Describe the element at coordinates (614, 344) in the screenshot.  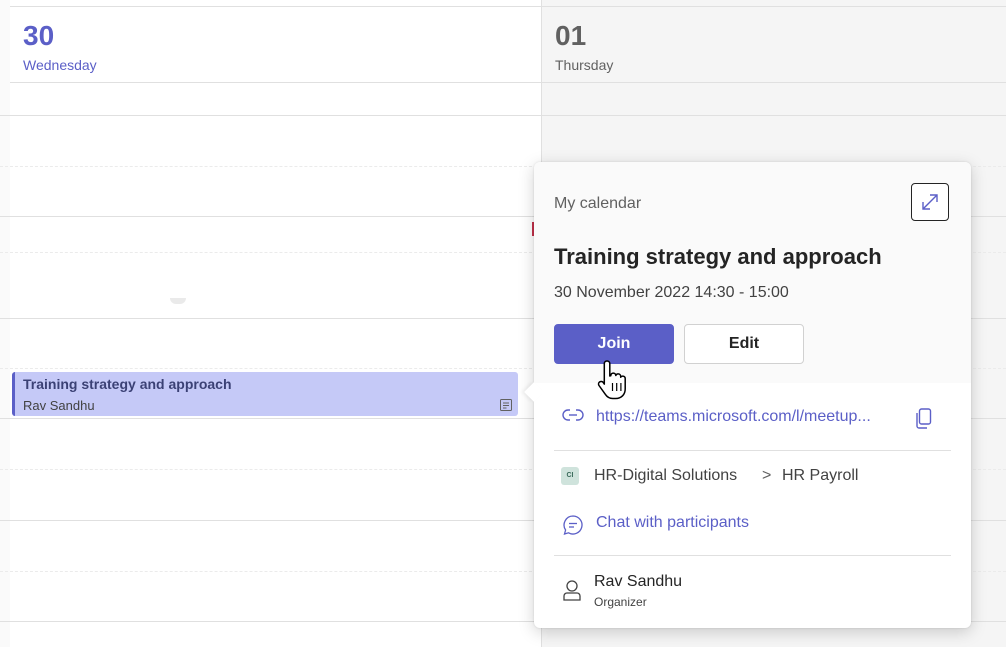
I see `join-button: Join` at that location.